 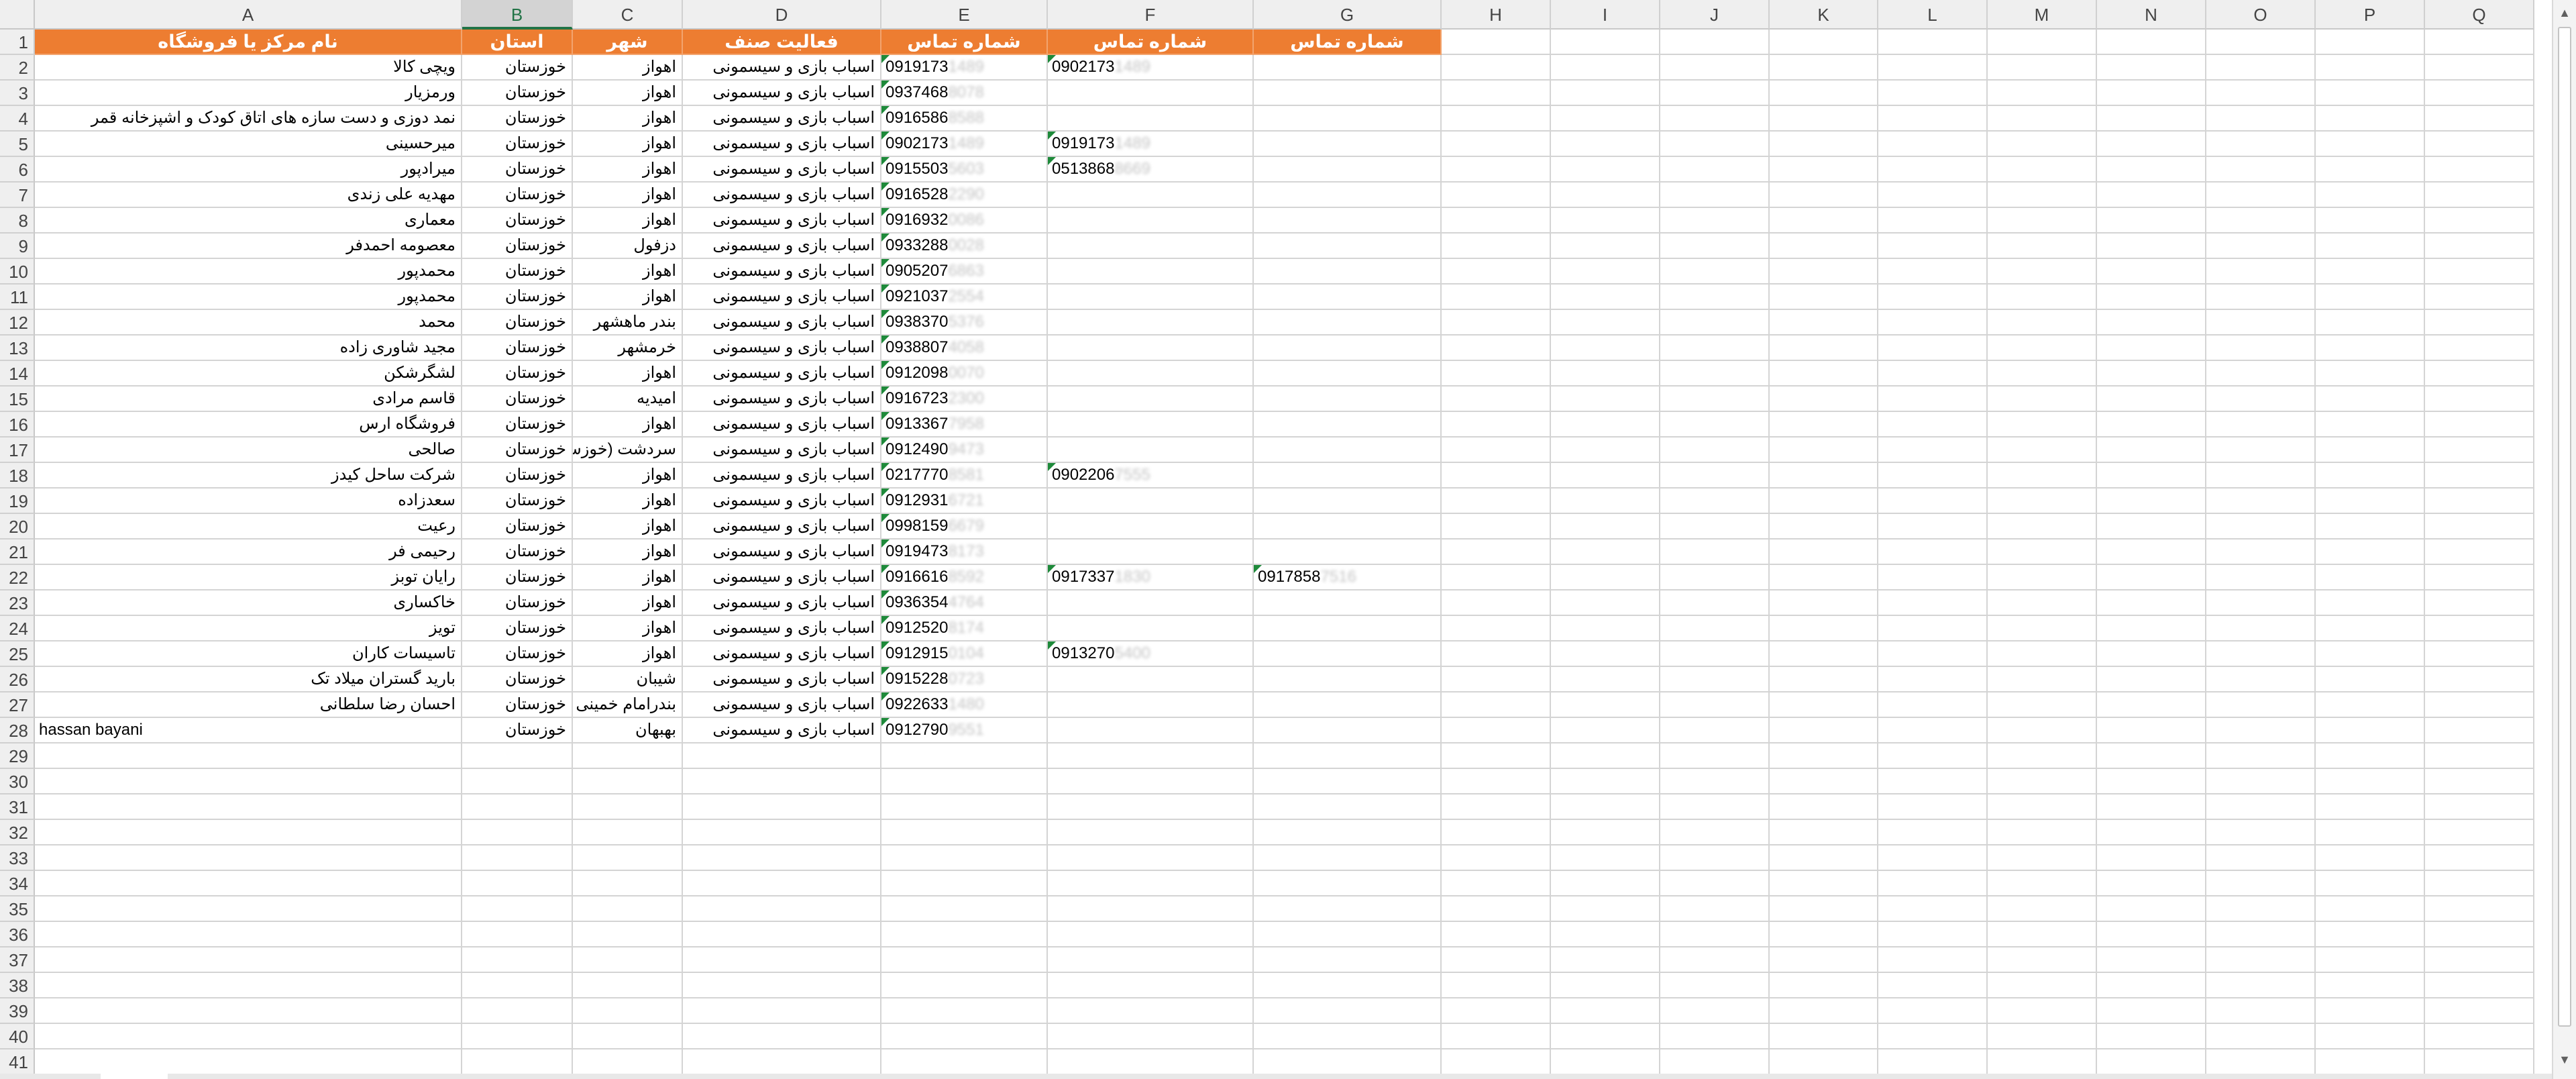 I want to click on cell-h11, so click(x=1496, y=297).